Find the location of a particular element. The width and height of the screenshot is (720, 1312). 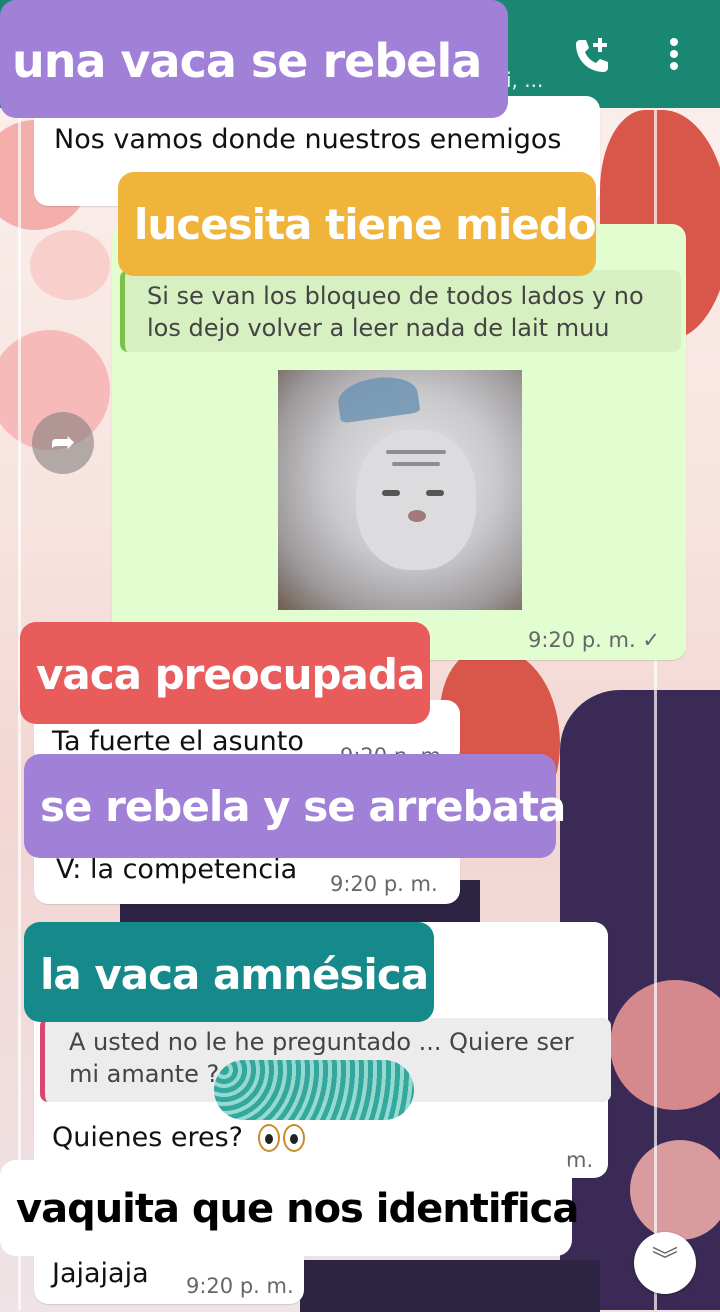

wallpaper-dress is located at coordinates (450, 1286).